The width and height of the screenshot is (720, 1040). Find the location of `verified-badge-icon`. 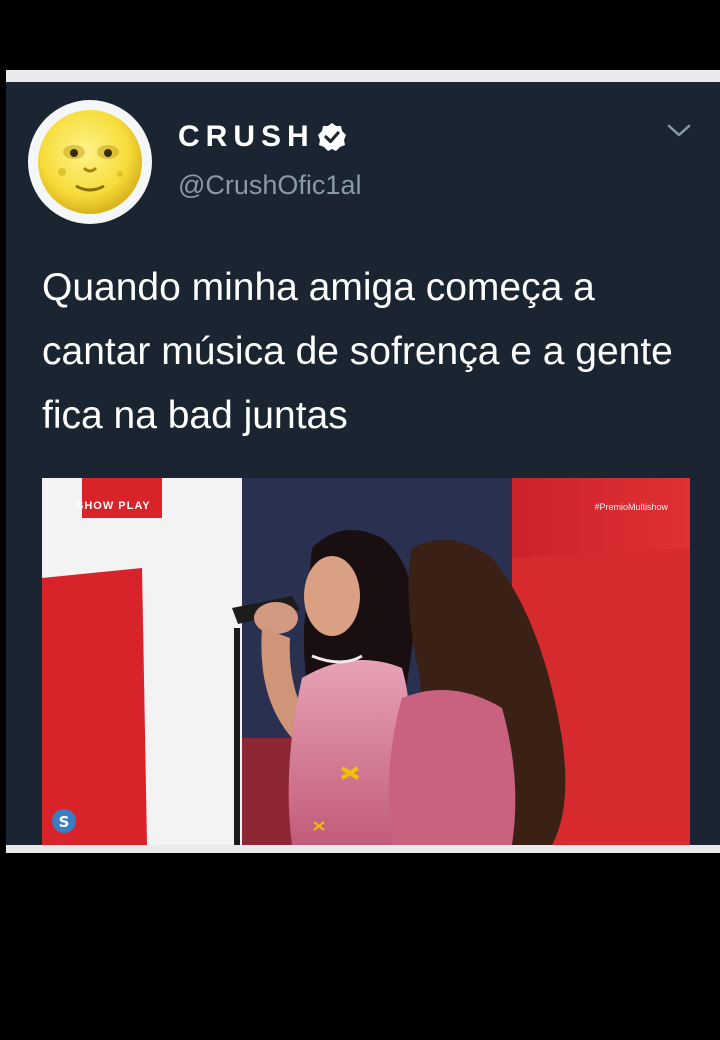

verified-badge-icon is located at coordinates (331, 137).